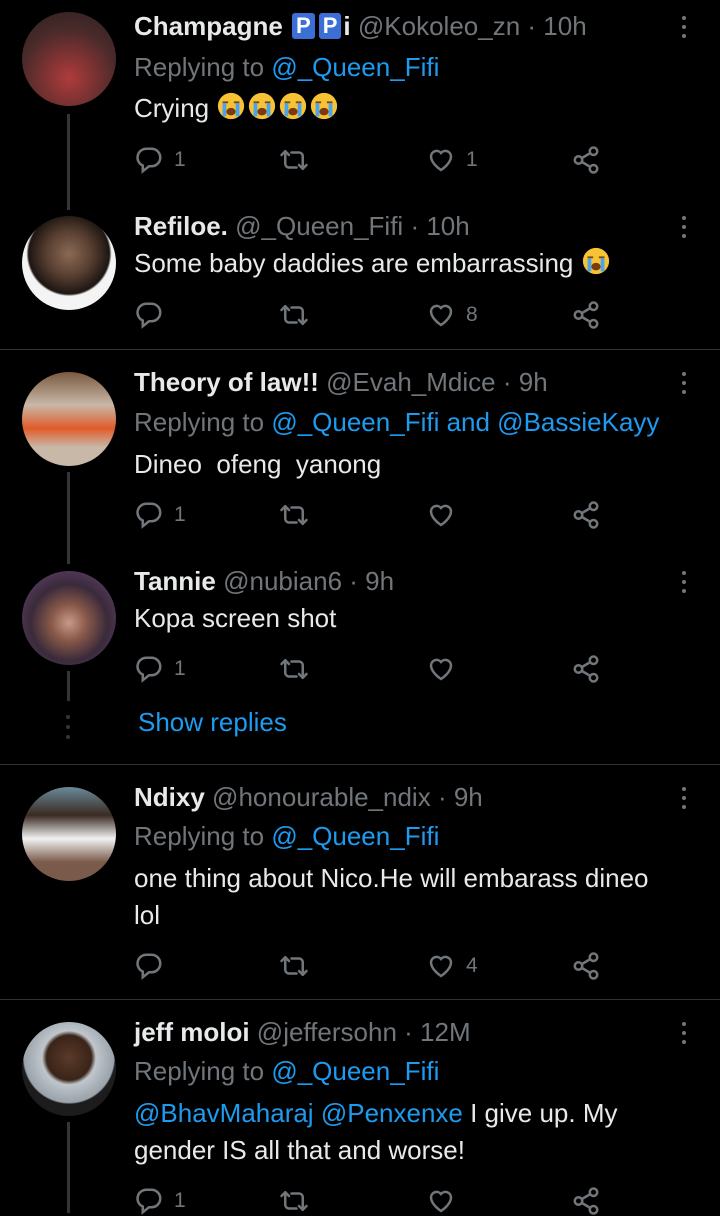 This screenshot has height=1216, width=720. What do you see at coordinates (439, 26) in the screenshot?
I see `handle: @Kokoleo_zn` at bounding box center [439, 26].